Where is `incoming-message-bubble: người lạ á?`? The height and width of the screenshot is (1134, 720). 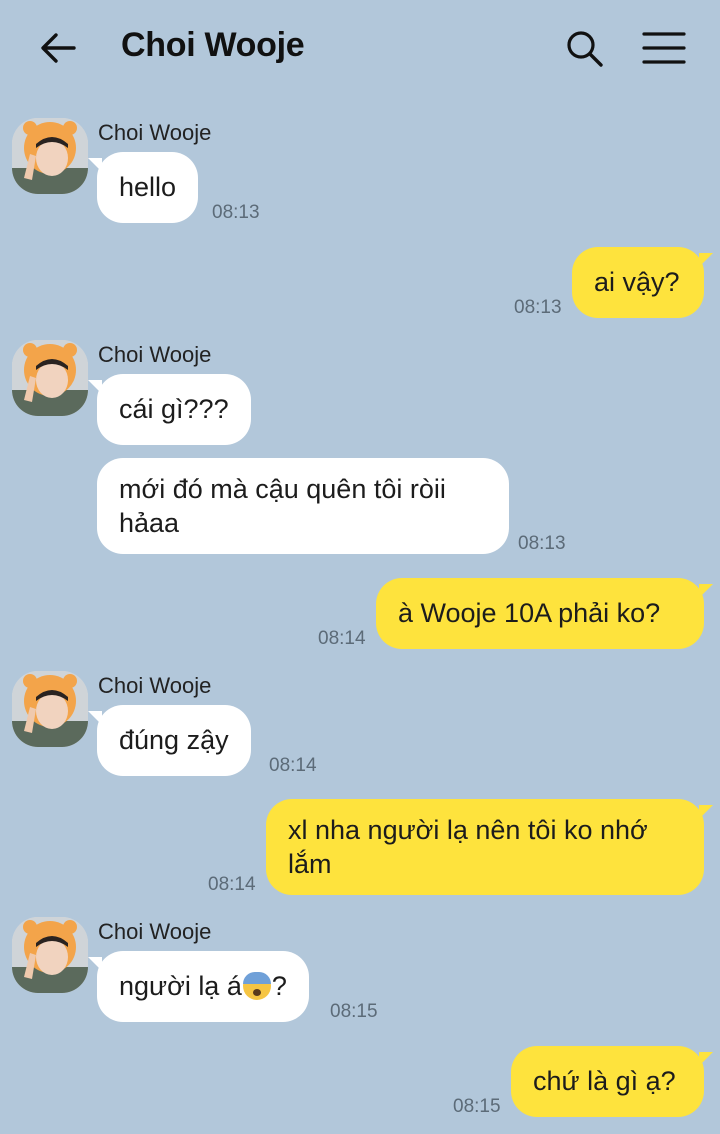
incoming-message-bubble: người lạ á? is located at coordinates (198, 986).